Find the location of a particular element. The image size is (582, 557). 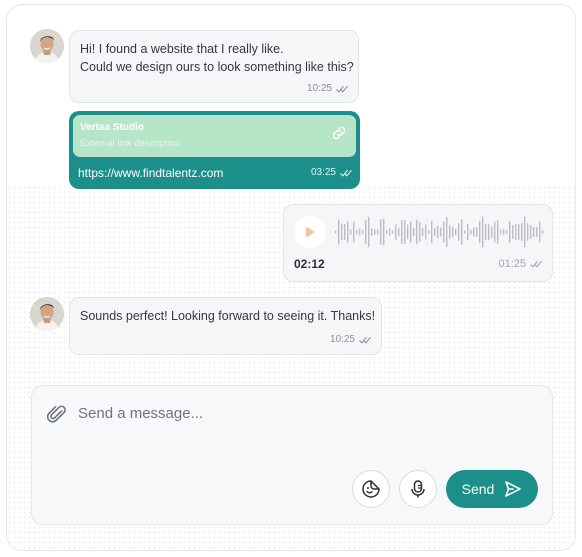

sticker-icon is located at coordinates (371, 489).